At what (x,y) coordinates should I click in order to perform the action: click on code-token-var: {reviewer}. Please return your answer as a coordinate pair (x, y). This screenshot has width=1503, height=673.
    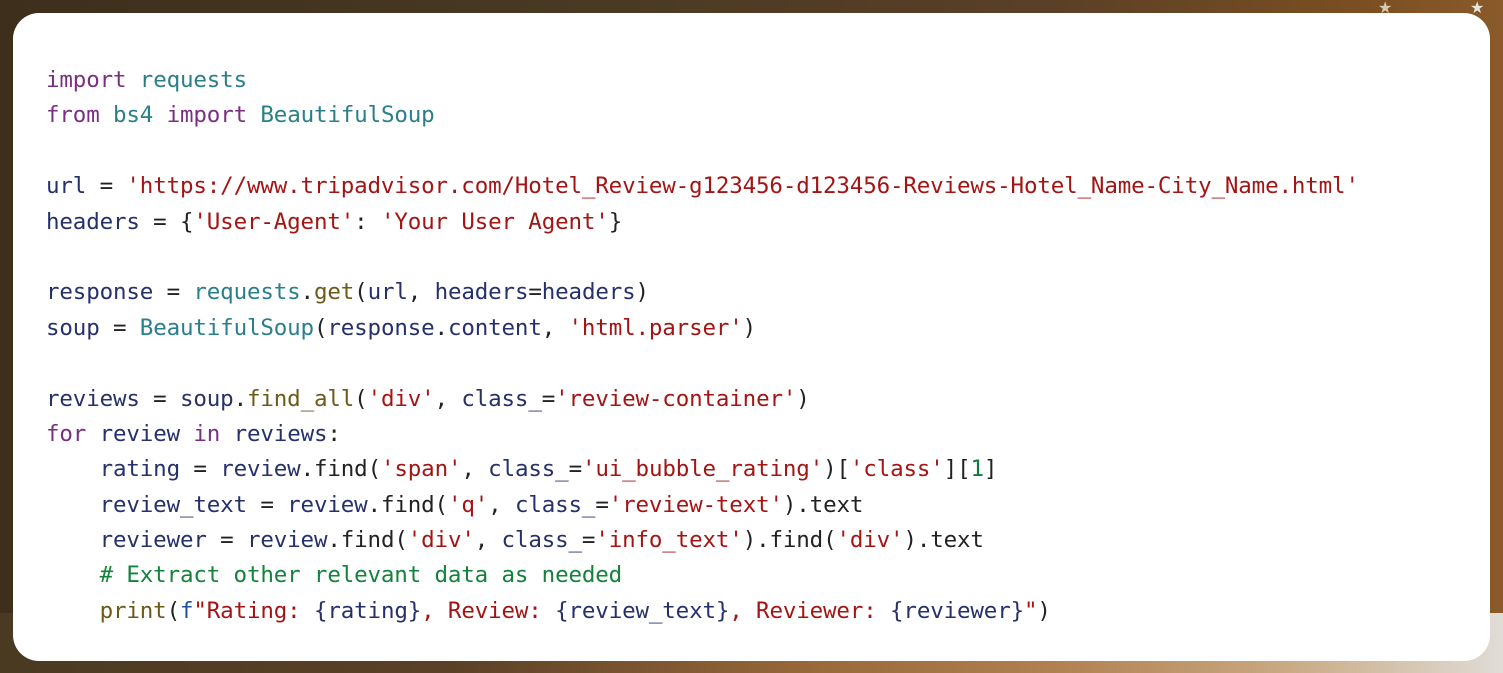
    Looking at the image, I should click on (957, 610).